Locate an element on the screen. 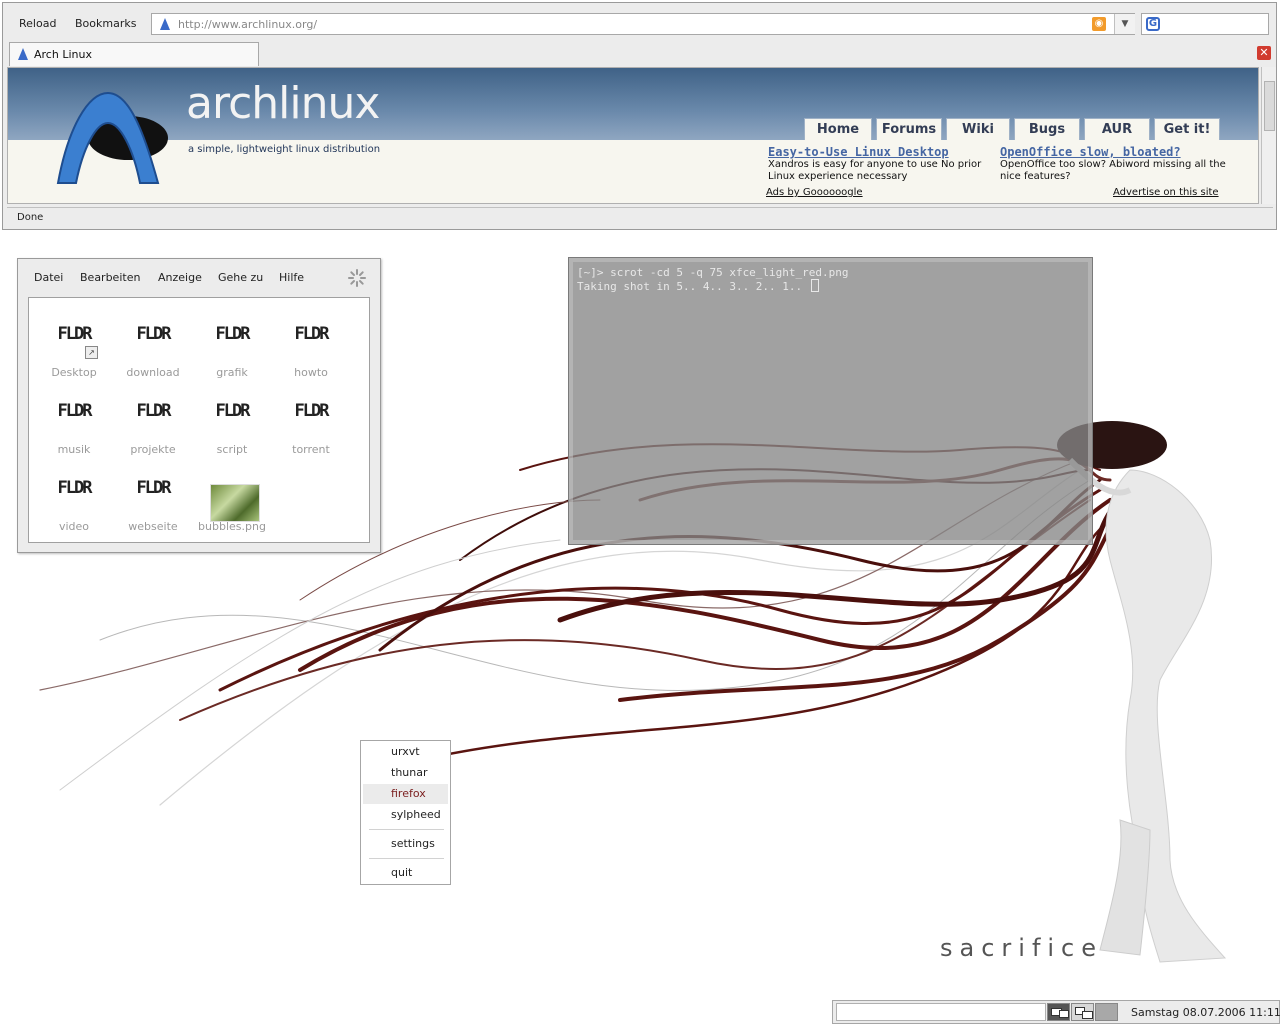  file-label: bubbles.png is located at coordinates (232, 526).